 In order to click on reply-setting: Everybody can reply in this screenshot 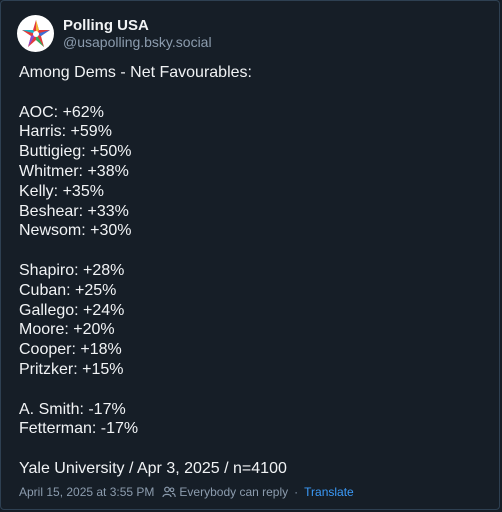, I will do `click(225, 492)`.